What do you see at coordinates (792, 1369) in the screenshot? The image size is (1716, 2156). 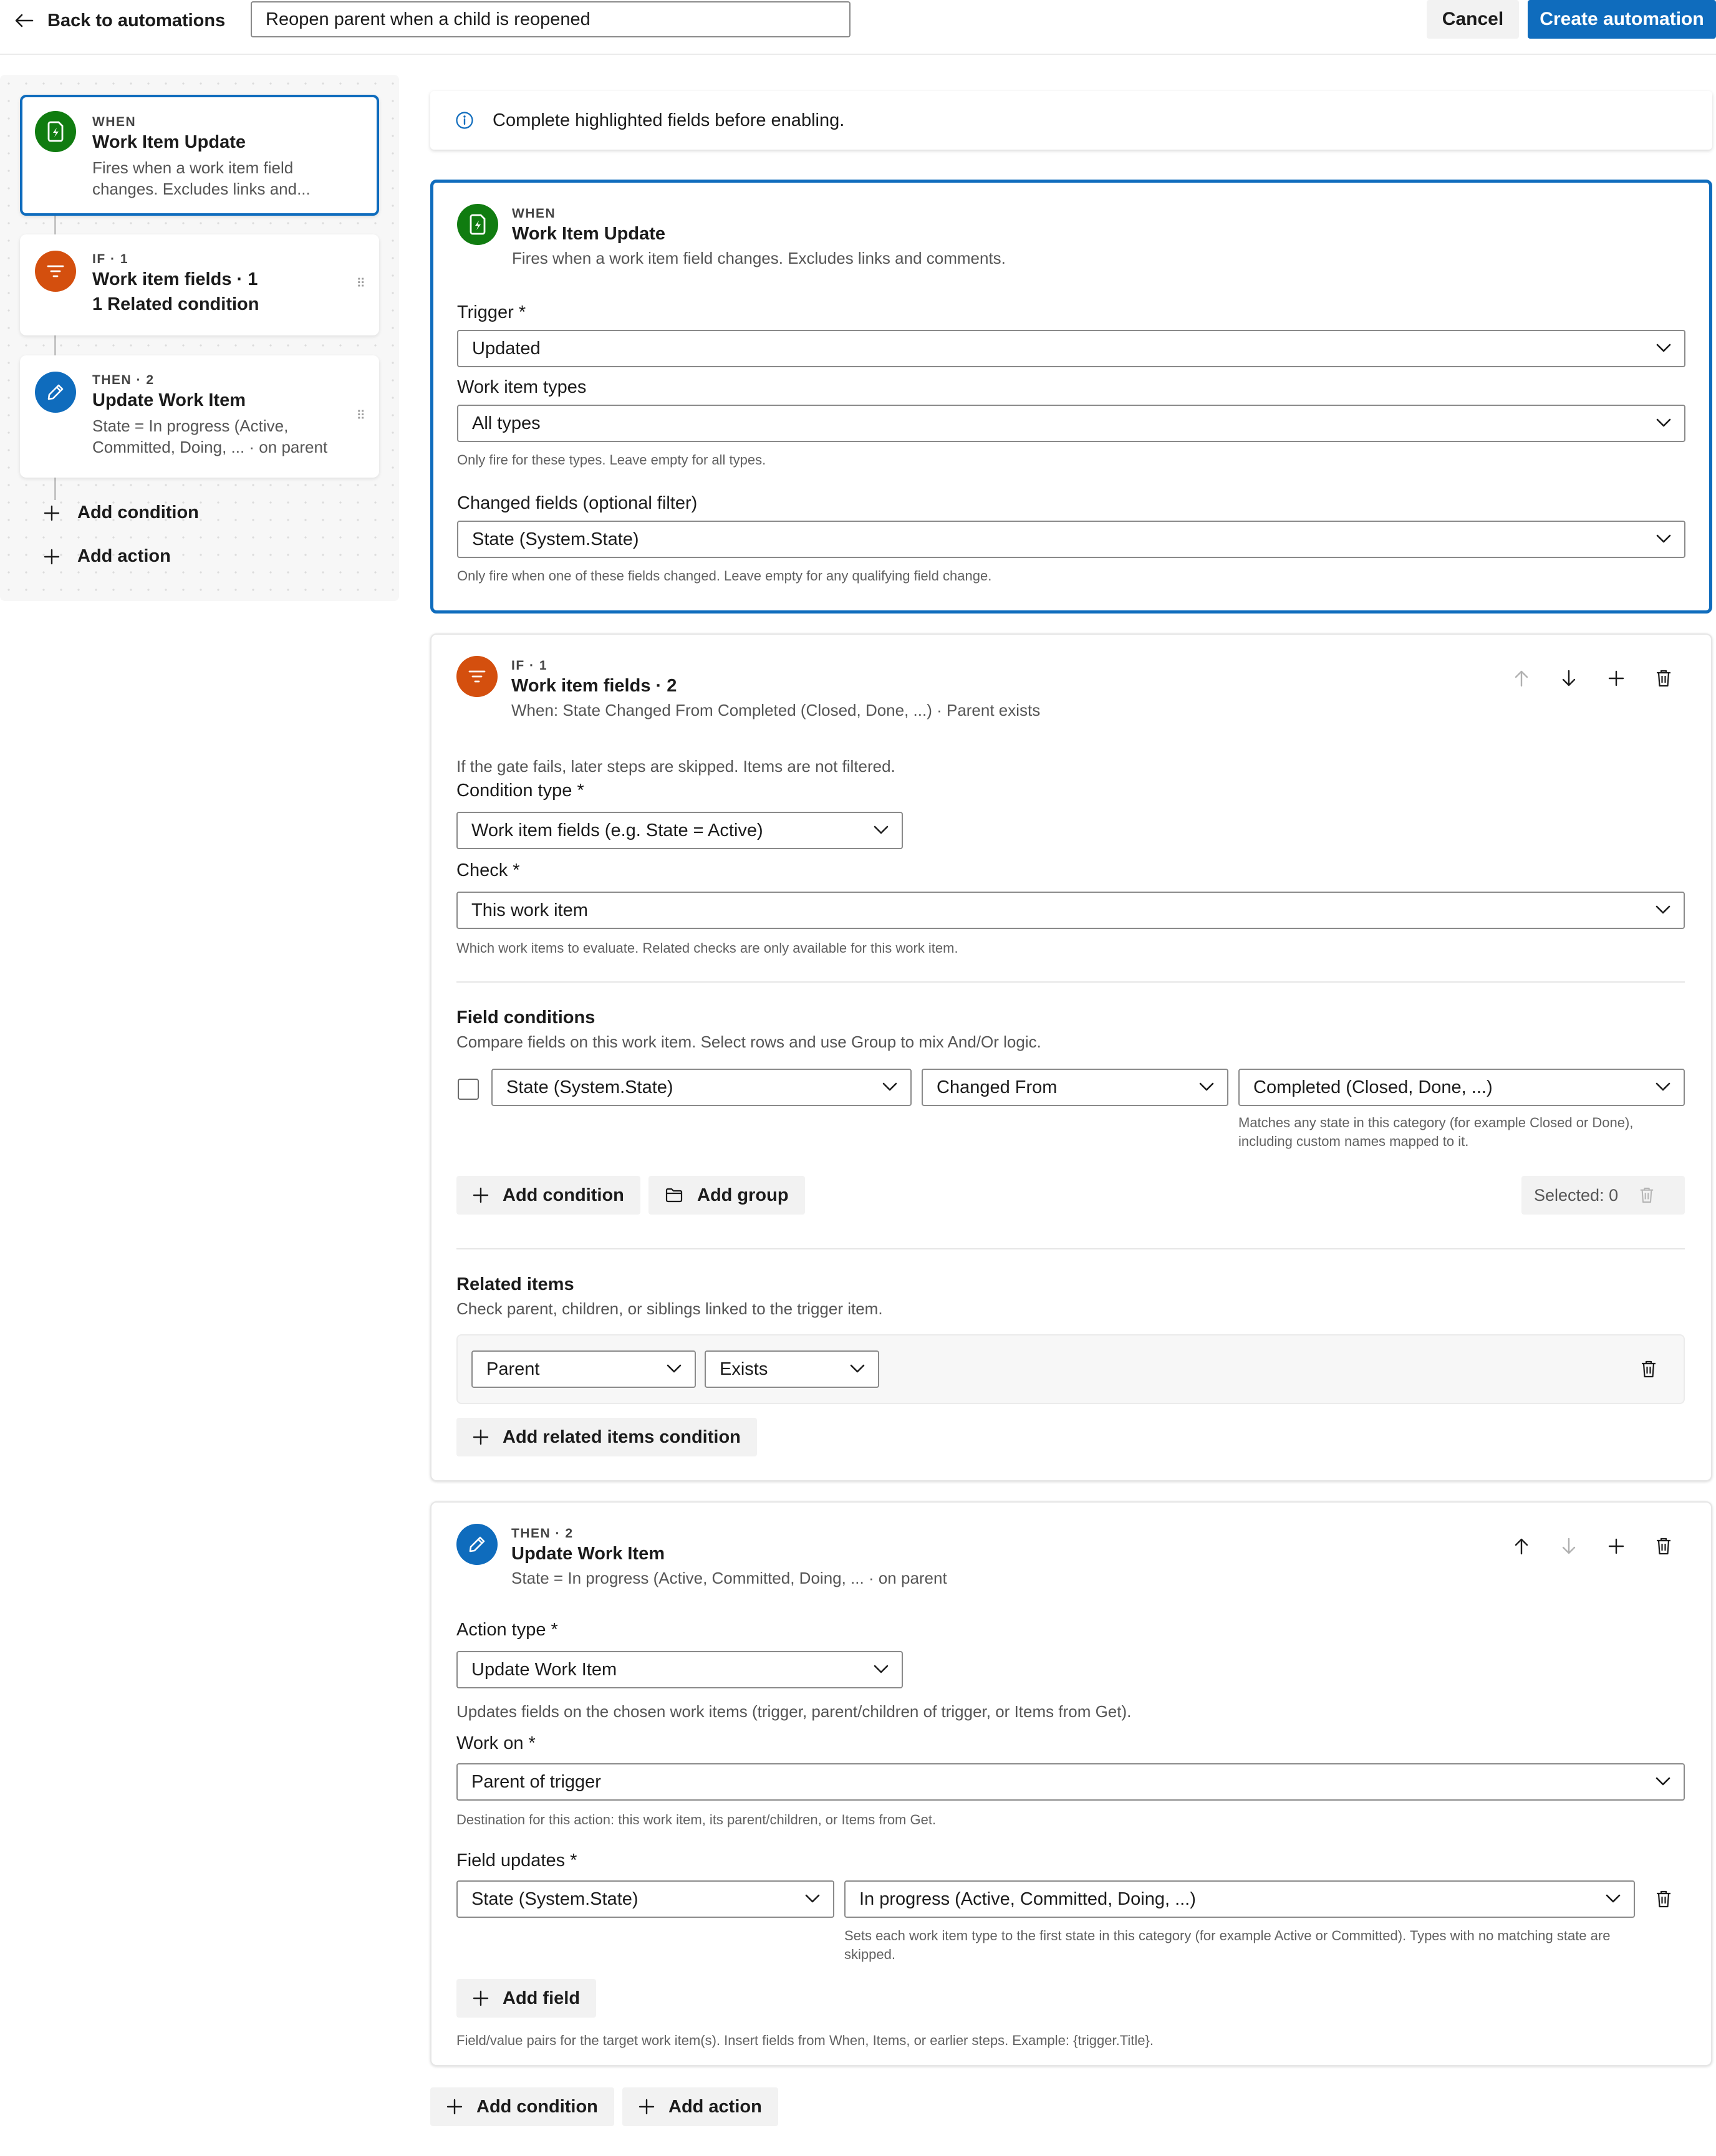 I see `relation-check-select: Exists` at bounding box center [792, 1369].